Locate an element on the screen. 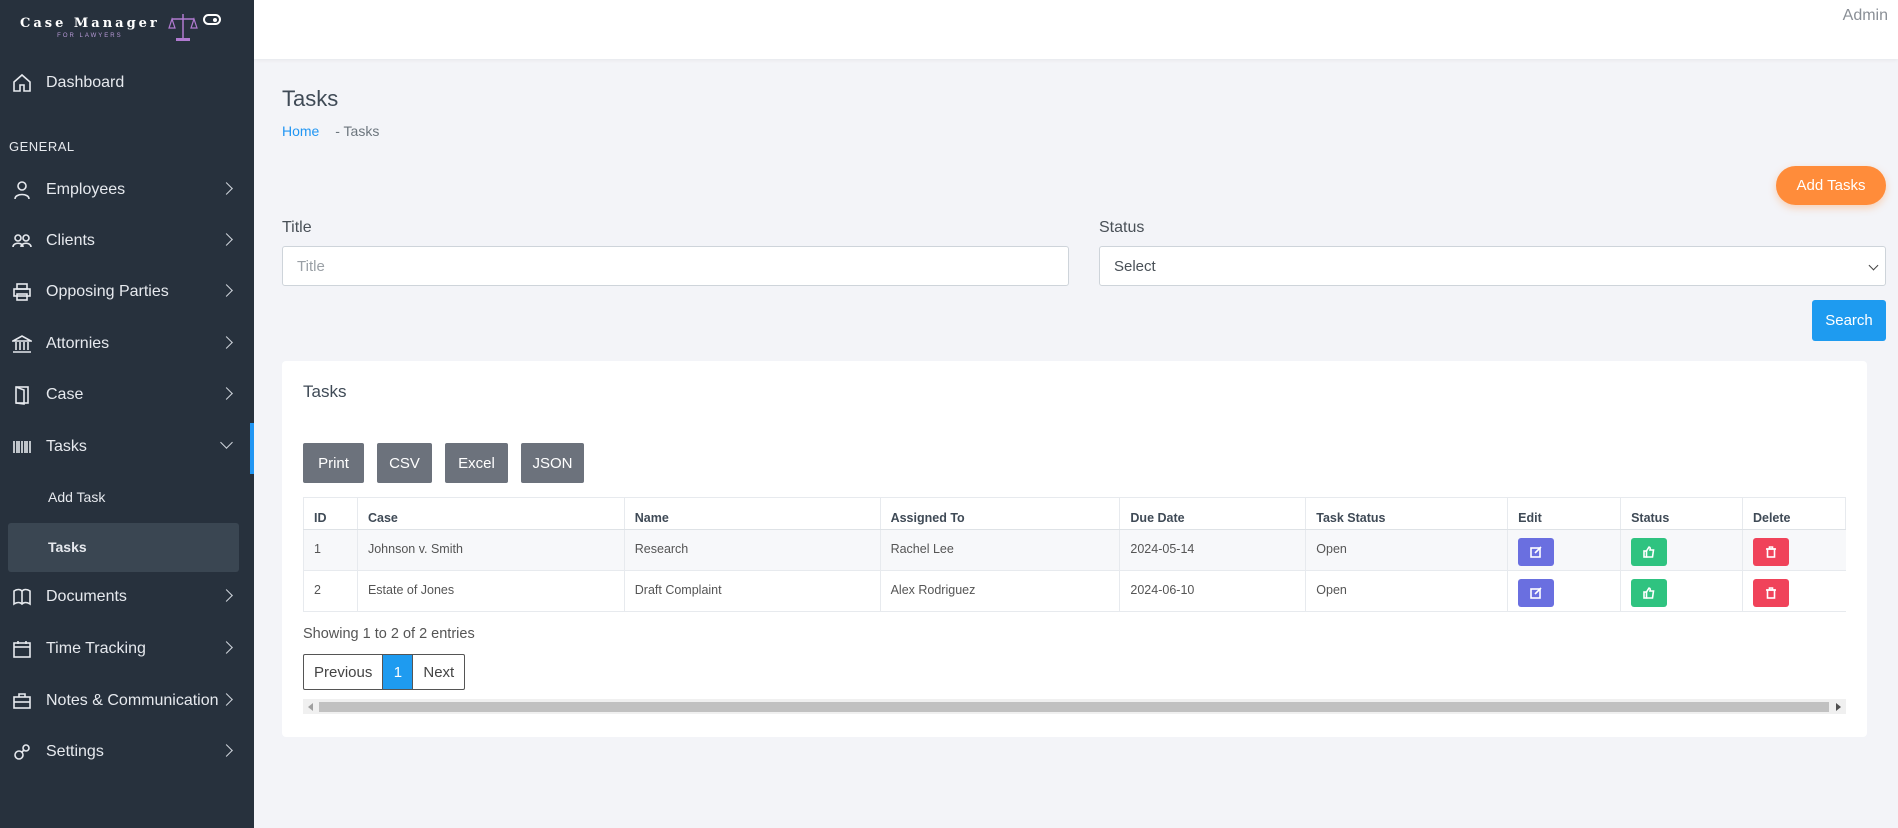 The height and width of the screenshot is (828, 1898). scroll-left-arrow-icon is located at coordinates (310, 707).